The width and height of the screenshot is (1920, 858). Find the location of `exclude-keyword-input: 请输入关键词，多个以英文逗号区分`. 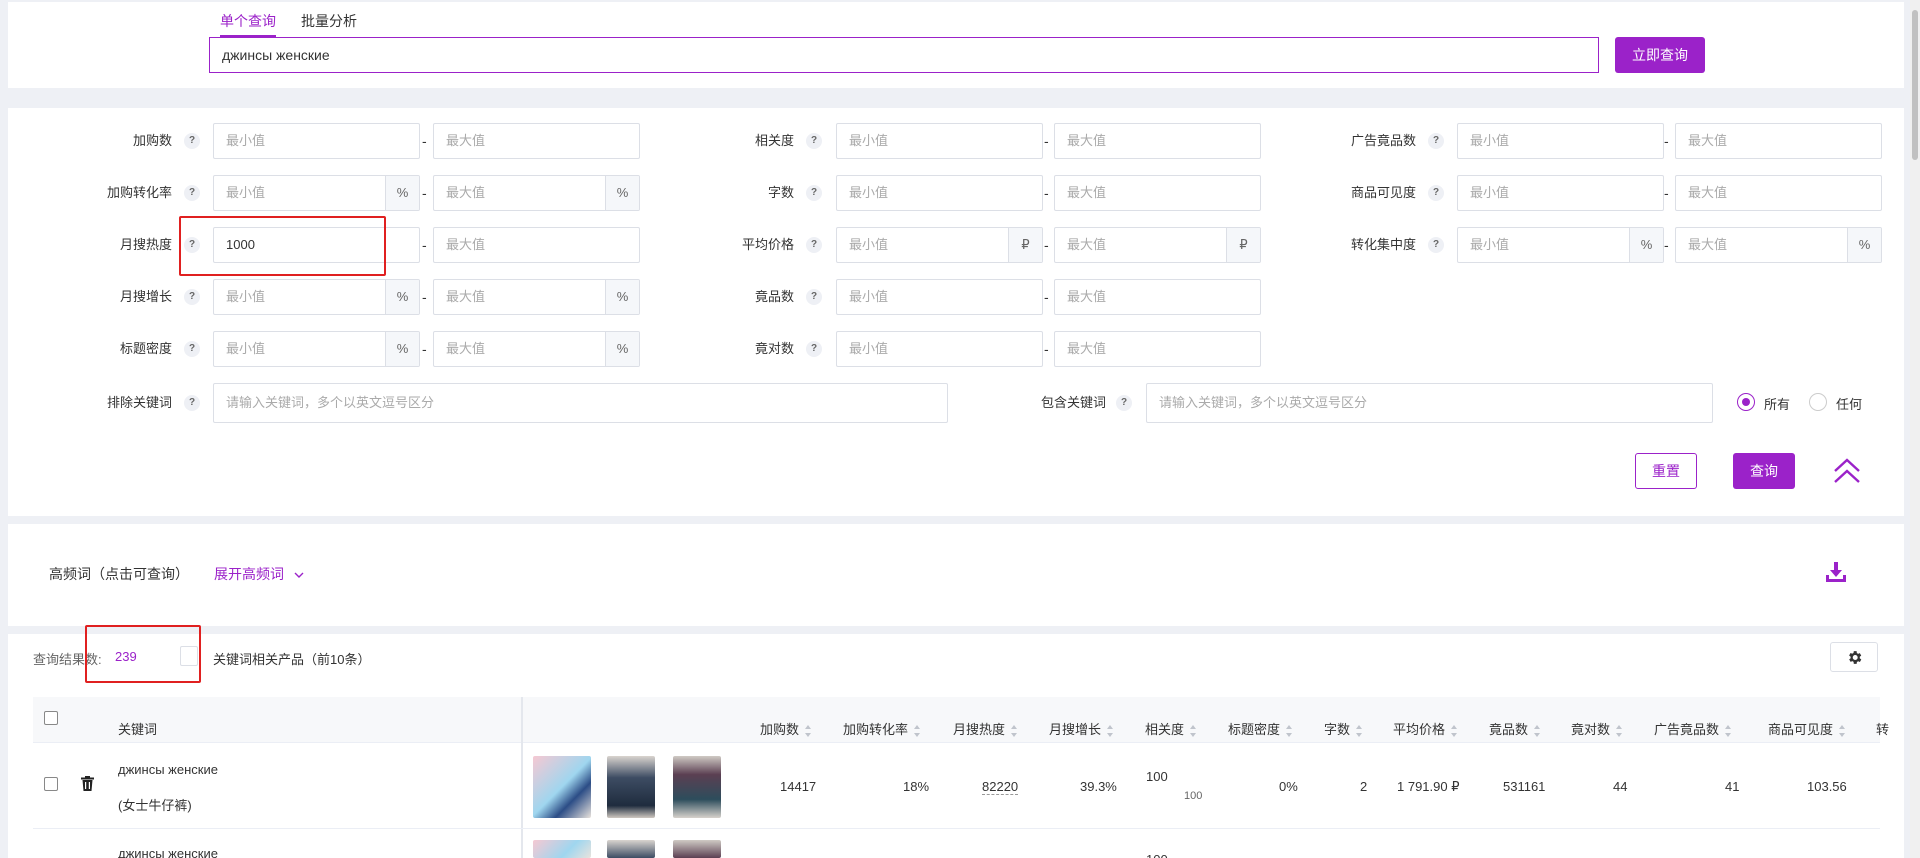

exclude-keyword-input: 请输入关键词，多个以英文逗号区分 is located at coordinates (580, 403).